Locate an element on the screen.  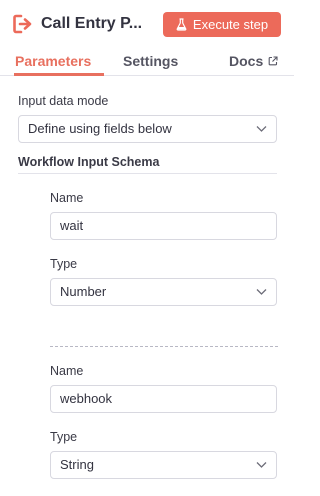
tab-settings: Settings is located at coordinates (150, 61).